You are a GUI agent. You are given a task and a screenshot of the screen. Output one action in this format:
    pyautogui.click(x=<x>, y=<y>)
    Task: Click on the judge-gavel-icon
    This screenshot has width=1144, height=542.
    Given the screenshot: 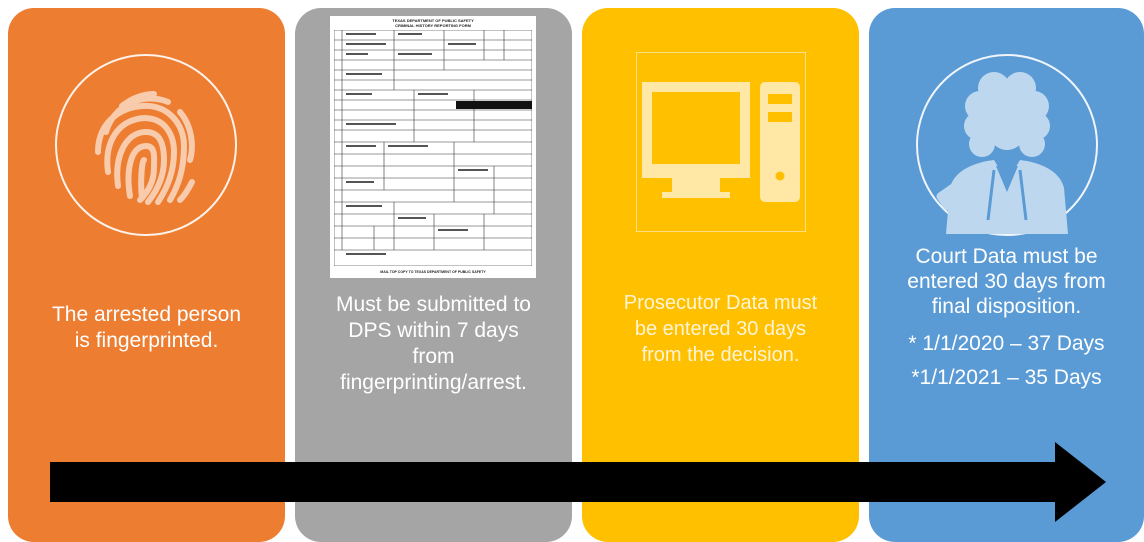 What is the action you would take?
    pyautogui.click(x=1002, y=153)
    